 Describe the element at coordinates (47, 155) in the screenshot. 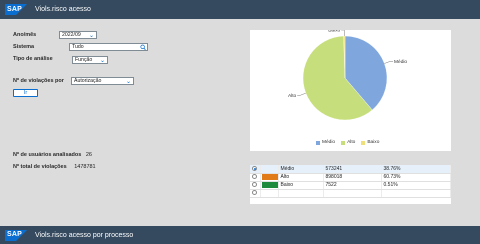

I see `users-label: Nº de usuários analisados` at that location.